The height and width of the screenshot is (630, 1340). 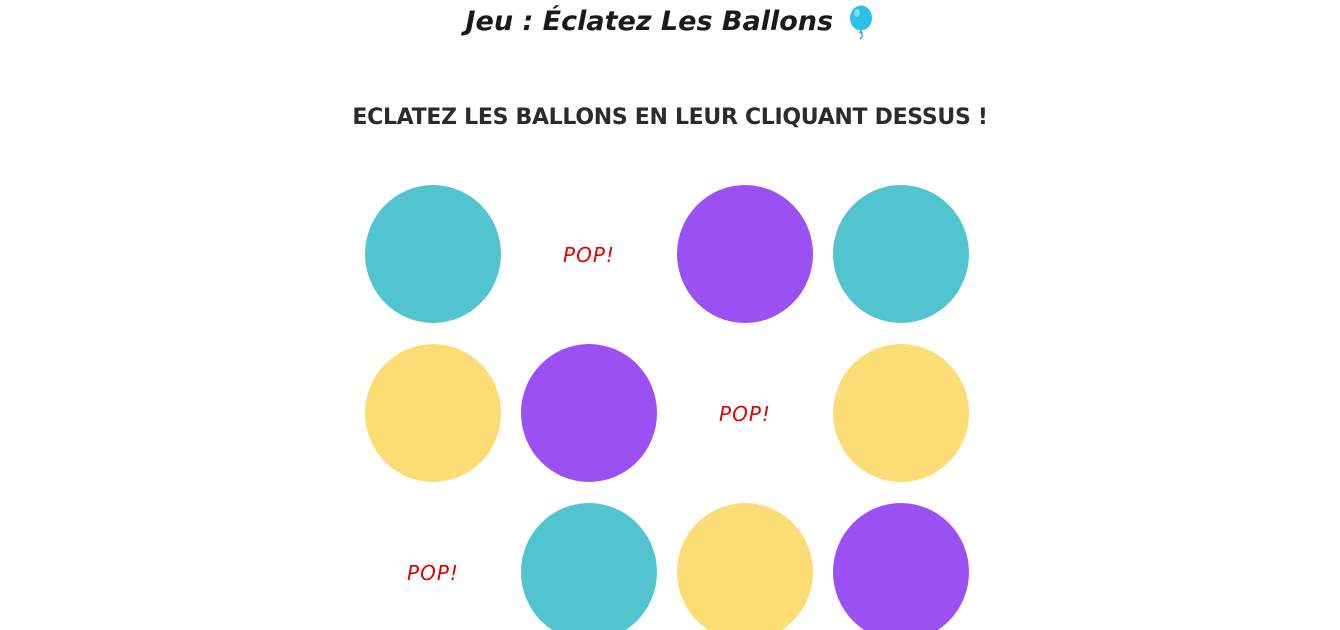 I want to click on page-title-text: Jeu : Éclatez Les Ballons, so click(x=649, y=21).